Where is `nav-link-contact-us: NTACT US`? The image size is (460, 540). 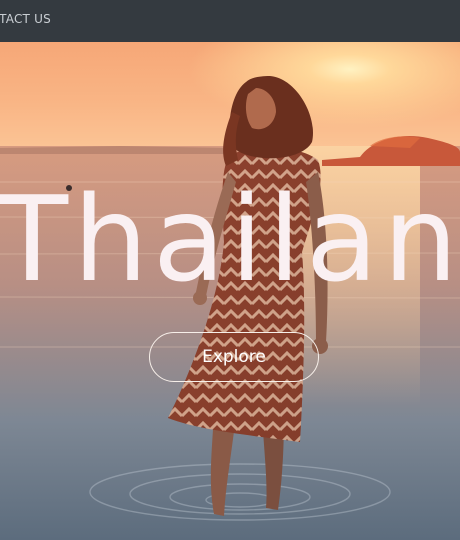
nav-link-contact-us: NTACT US is located at coordinates (25, 19).